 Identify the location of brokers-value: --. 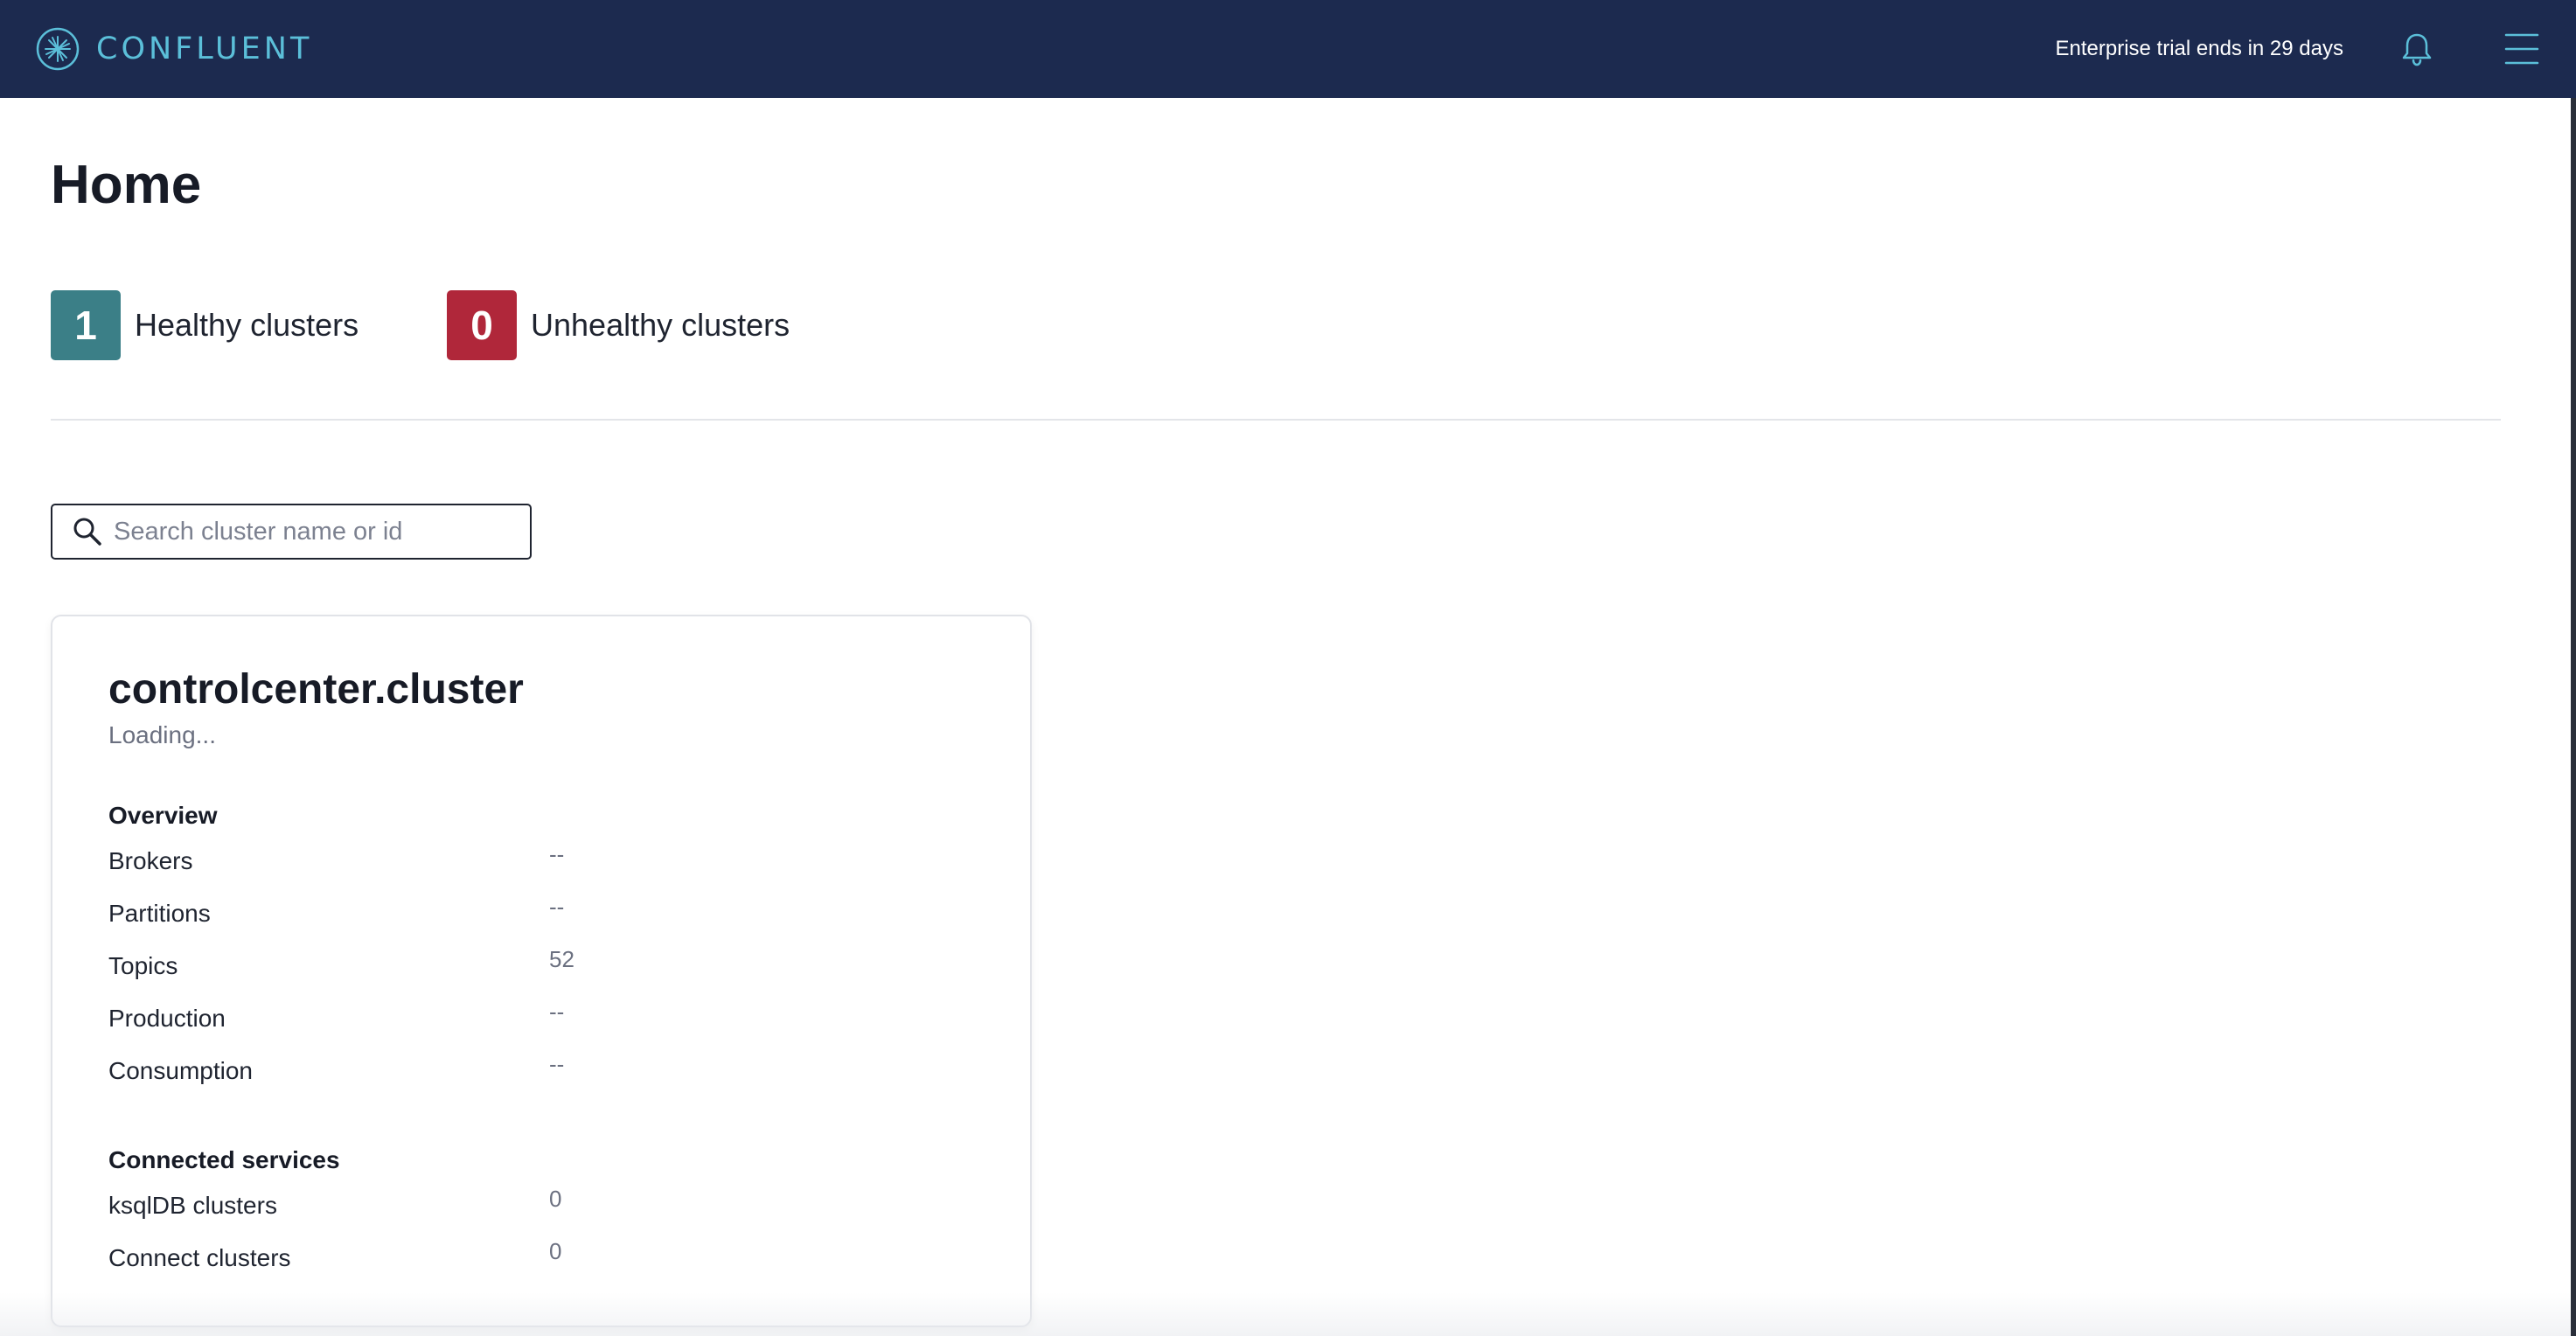
(557, 854).